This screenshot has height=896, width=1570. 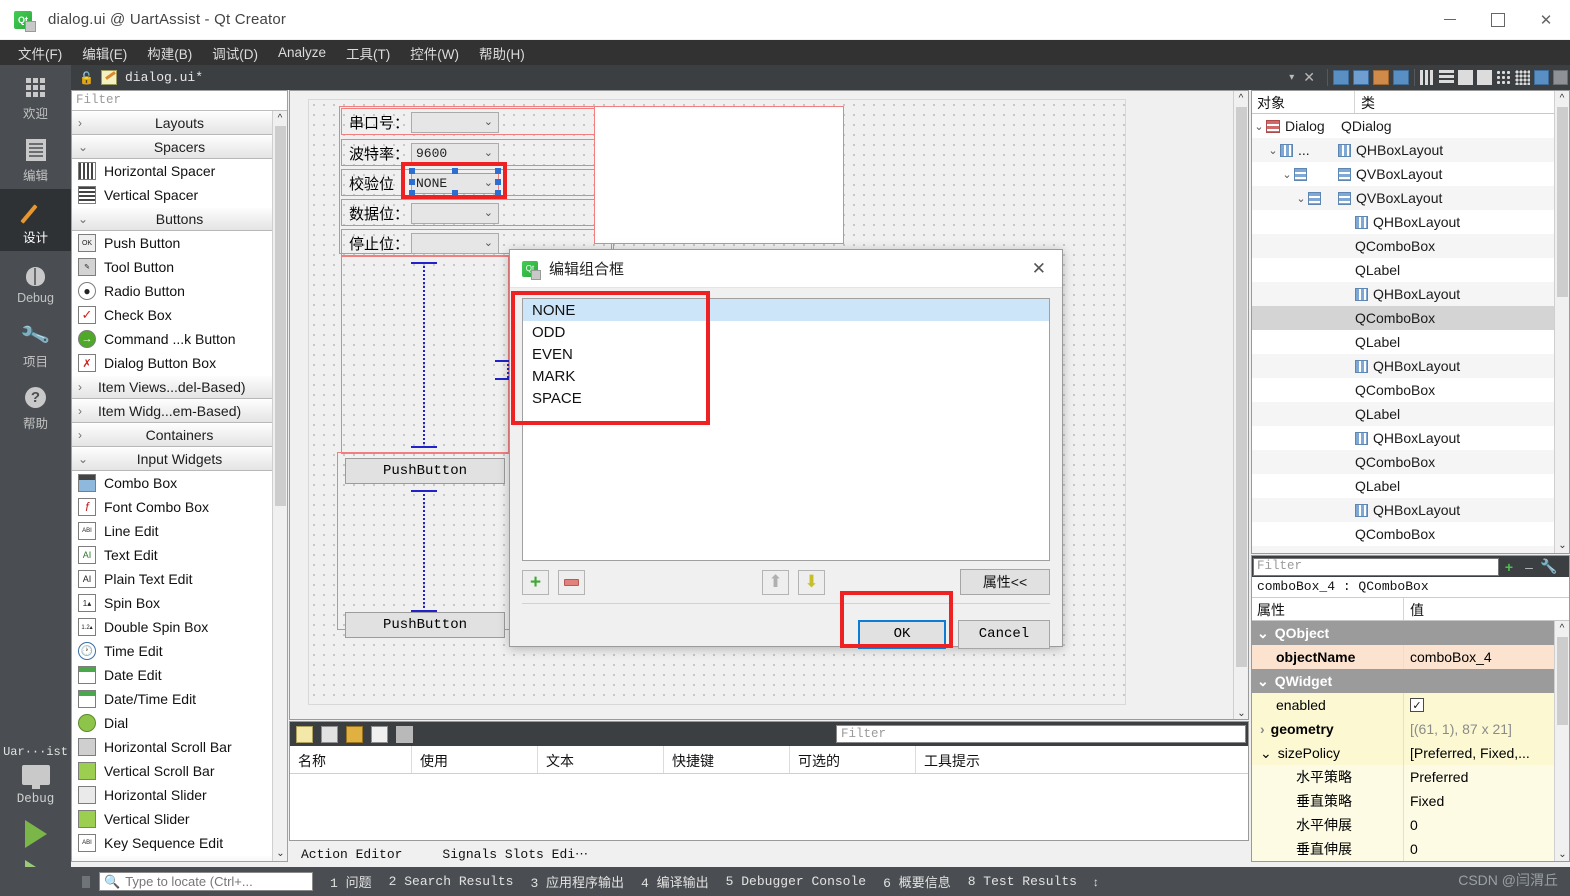 What do you see at coordinates (351, 854) in the screenshot?
I see `tab-action-editor: Action Editor` at bounding box center [351, 854].